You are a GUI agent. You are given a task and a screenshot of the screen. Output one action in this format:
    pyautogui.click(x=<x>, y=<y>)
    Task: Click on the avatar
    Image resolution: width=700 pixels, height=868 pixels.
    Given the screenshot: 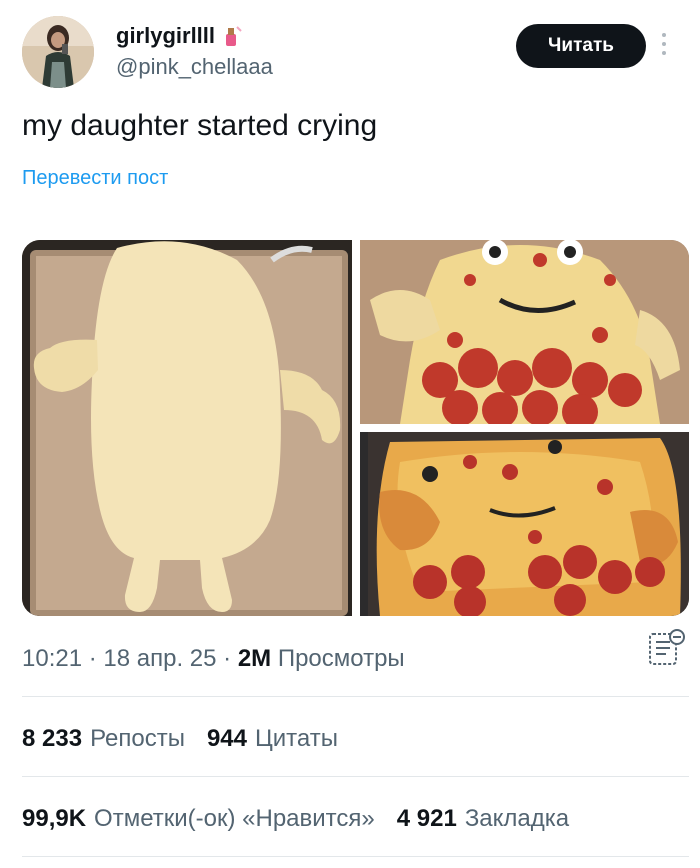 What is the action you would take?
    pyautogui.click(x=58, y=52)
    